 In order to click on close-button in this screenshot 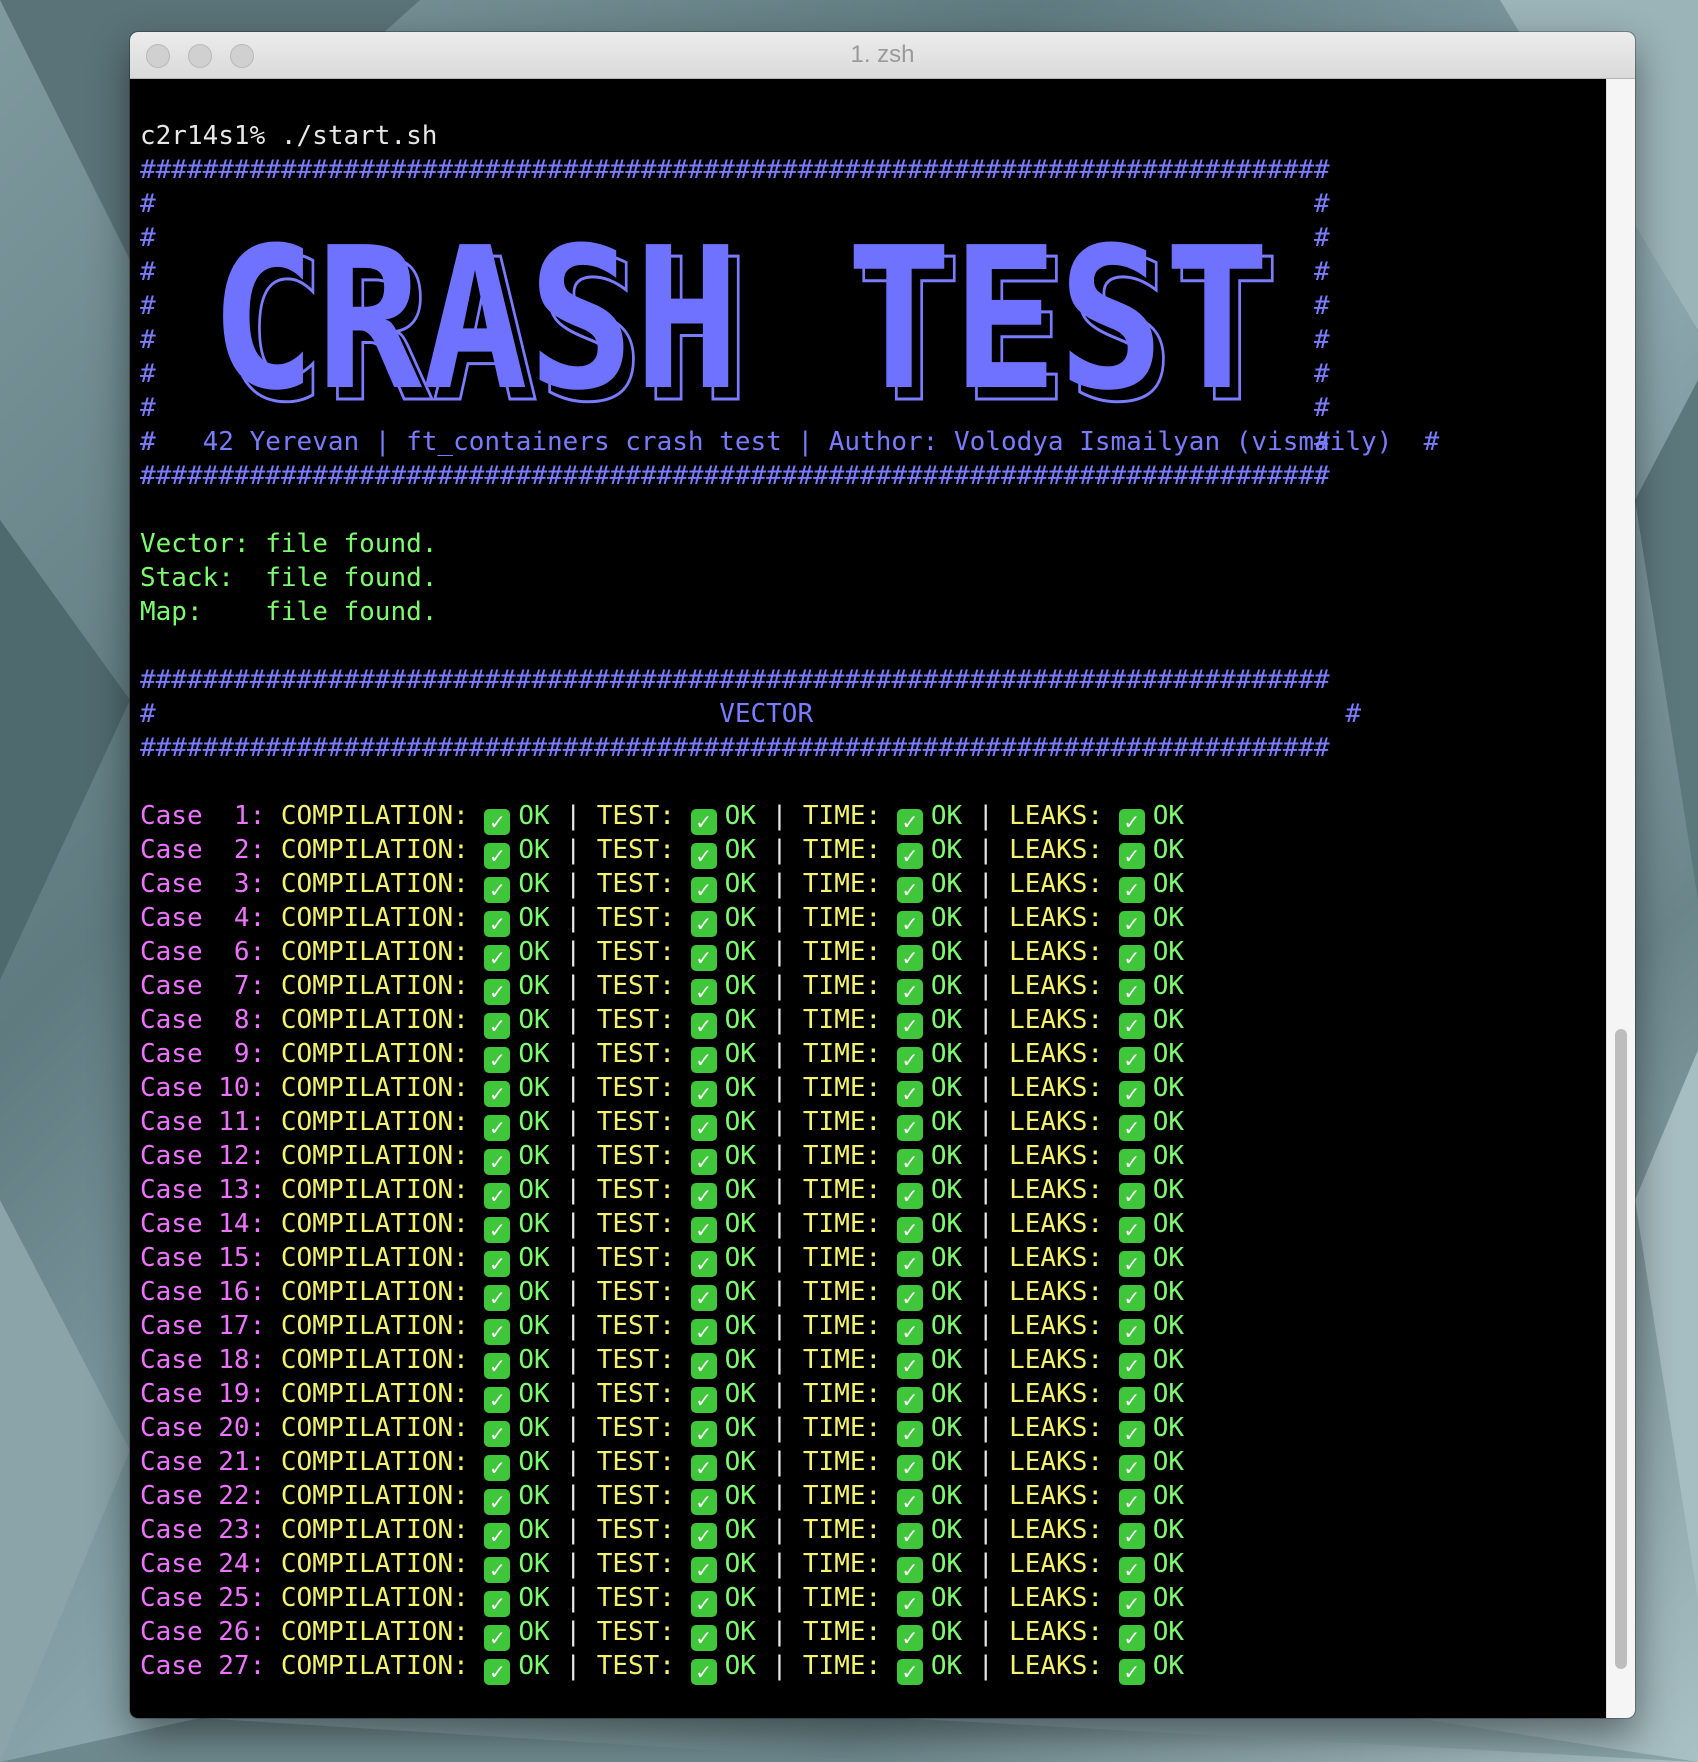, I will do `click(158, 56)`.